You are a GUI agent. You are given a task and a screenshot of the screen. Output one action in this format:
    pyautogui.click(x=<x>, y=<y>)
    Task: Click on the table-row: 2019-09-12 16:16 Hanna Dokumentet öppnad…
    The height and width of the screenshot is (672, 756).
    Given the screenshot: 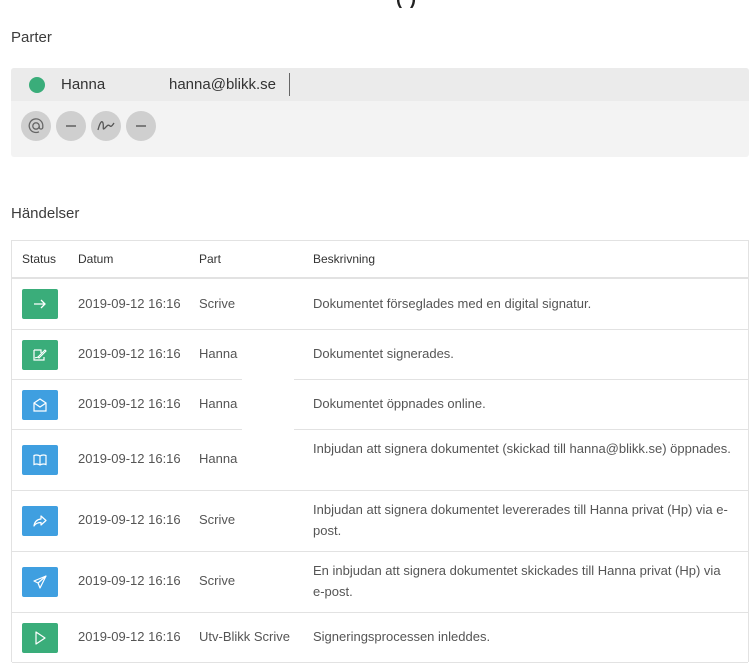 What is the action you would take?
    pyautogui.click(x=380, y=405)
    